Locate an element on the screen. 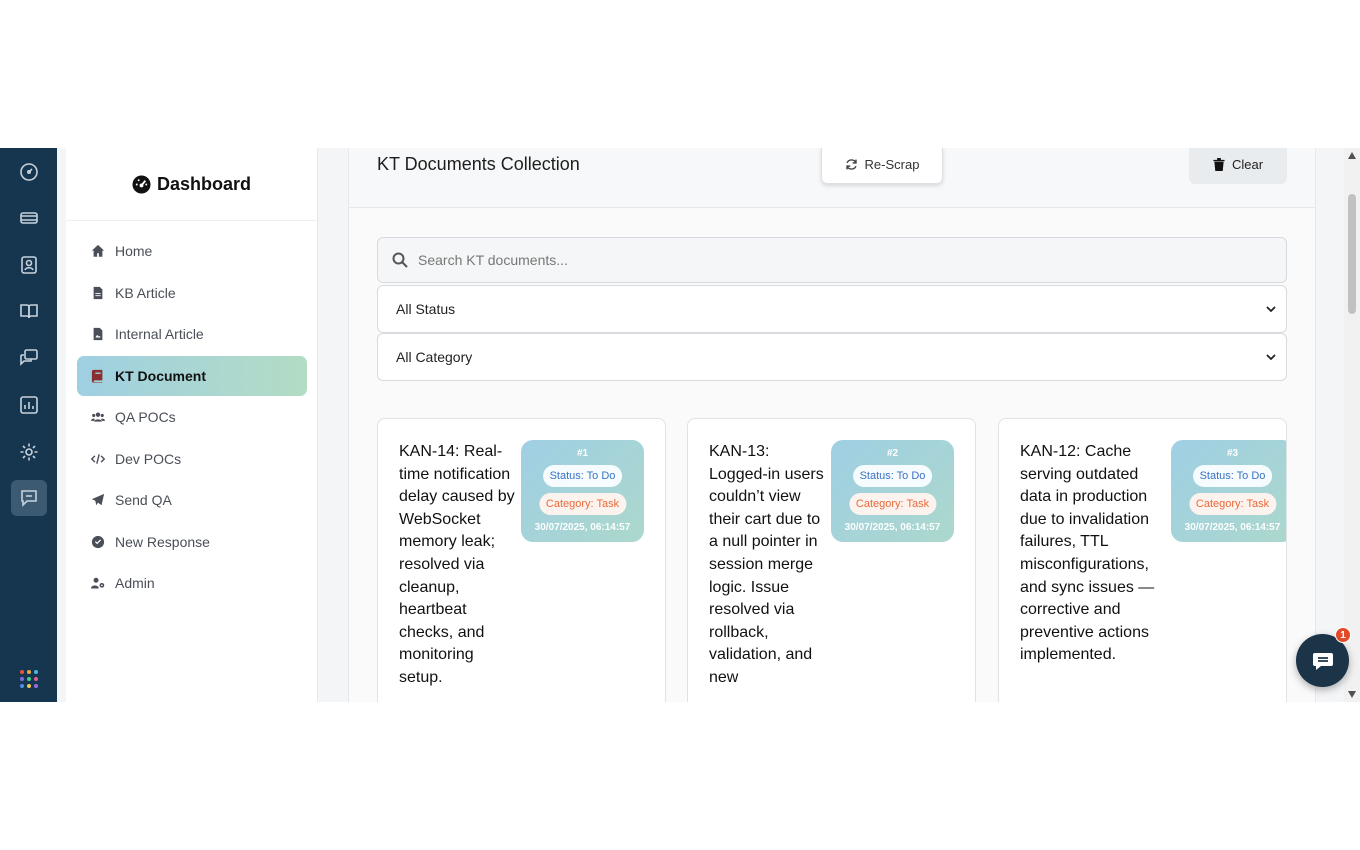  nav-item-kt-document: KT Document is located at coordinates (192, 375).